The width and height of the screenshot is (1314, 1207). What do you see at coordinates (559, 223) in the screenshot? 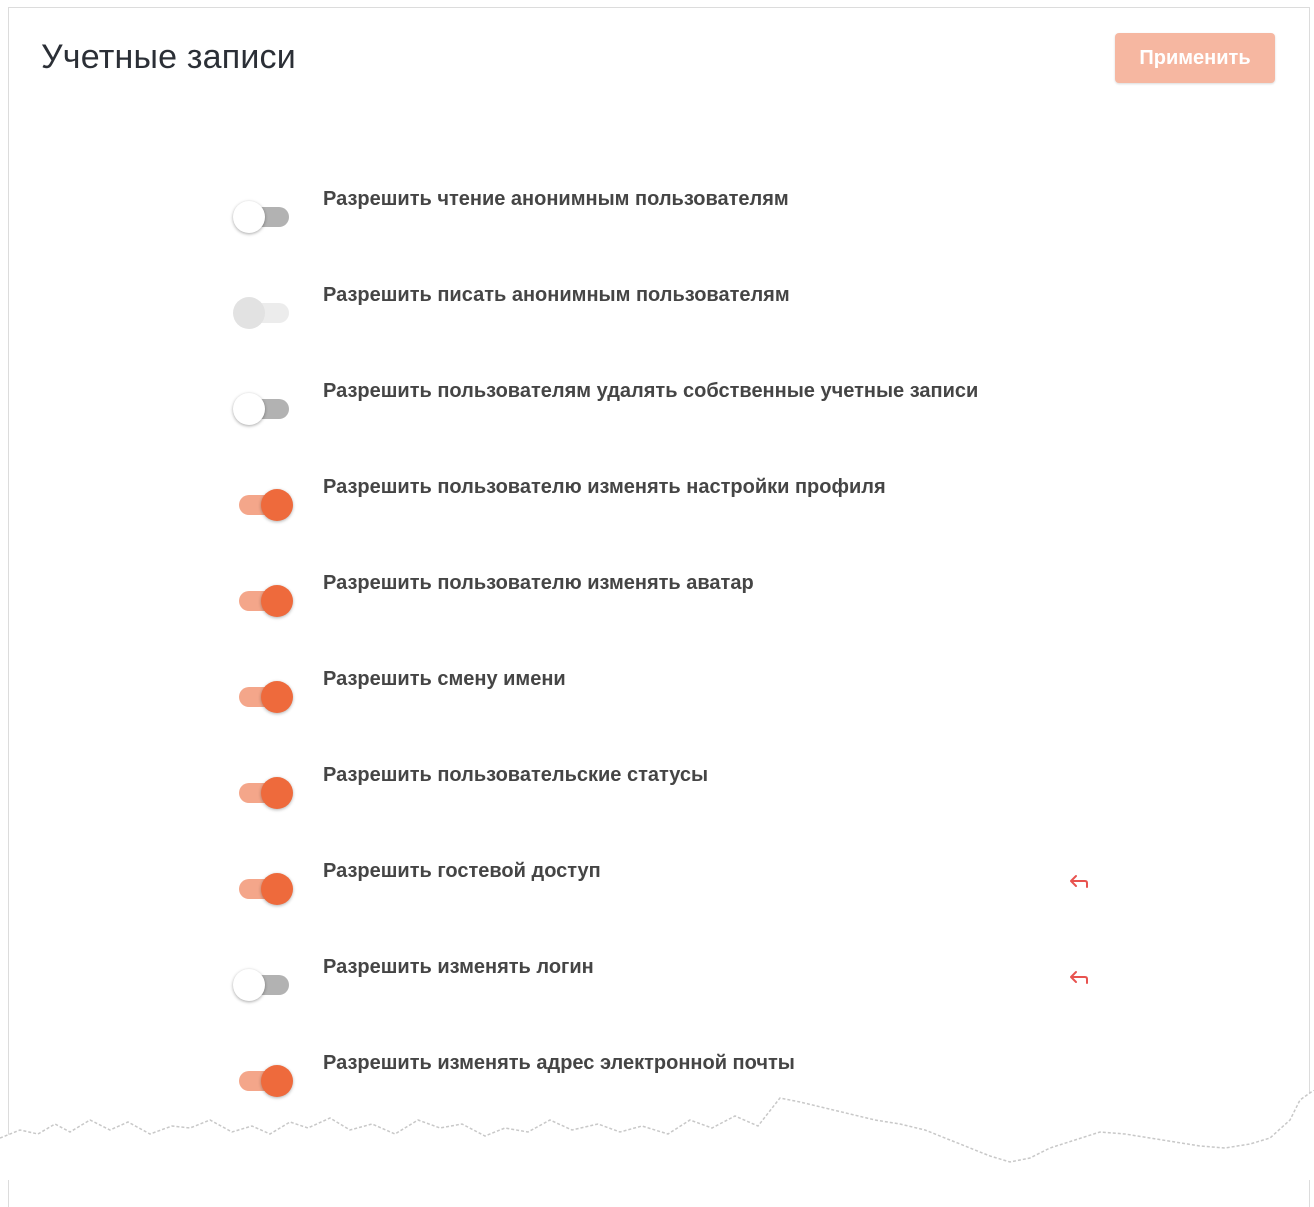
I see `setting-row: Разрешить чтение анонимным пользователям` at bounding box center [559, 223].